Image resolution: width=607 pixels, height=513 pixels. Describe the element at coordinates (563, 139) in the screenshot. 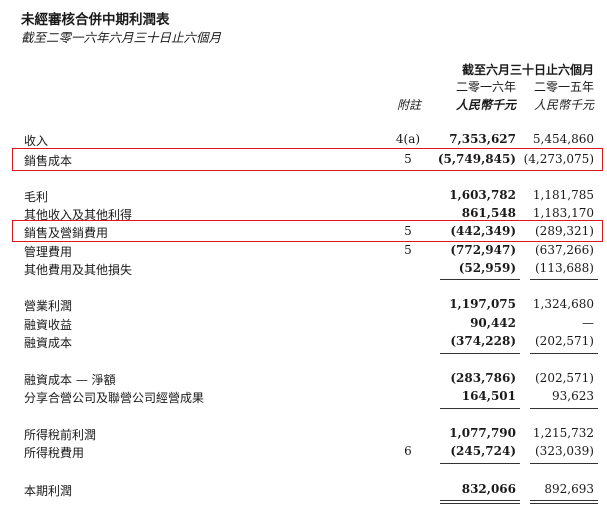

I see `value-2015: 5,454,860` at that location.